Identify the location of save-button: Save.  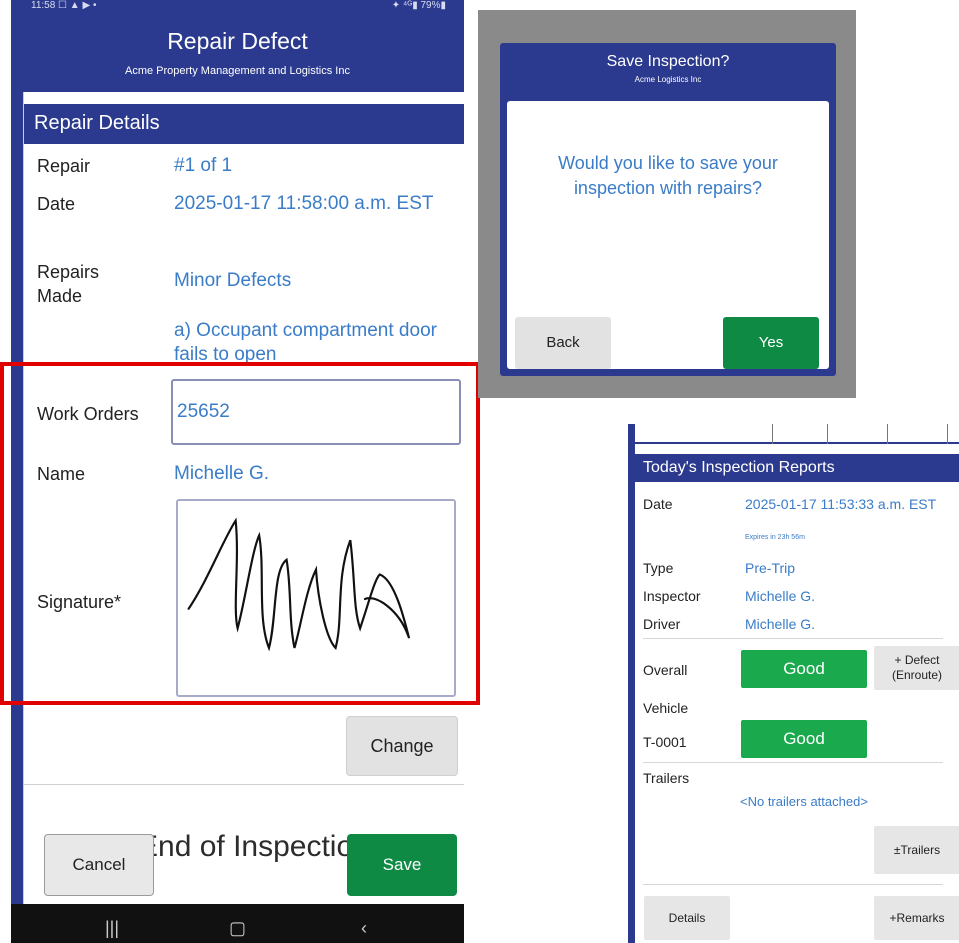
(402, 865).